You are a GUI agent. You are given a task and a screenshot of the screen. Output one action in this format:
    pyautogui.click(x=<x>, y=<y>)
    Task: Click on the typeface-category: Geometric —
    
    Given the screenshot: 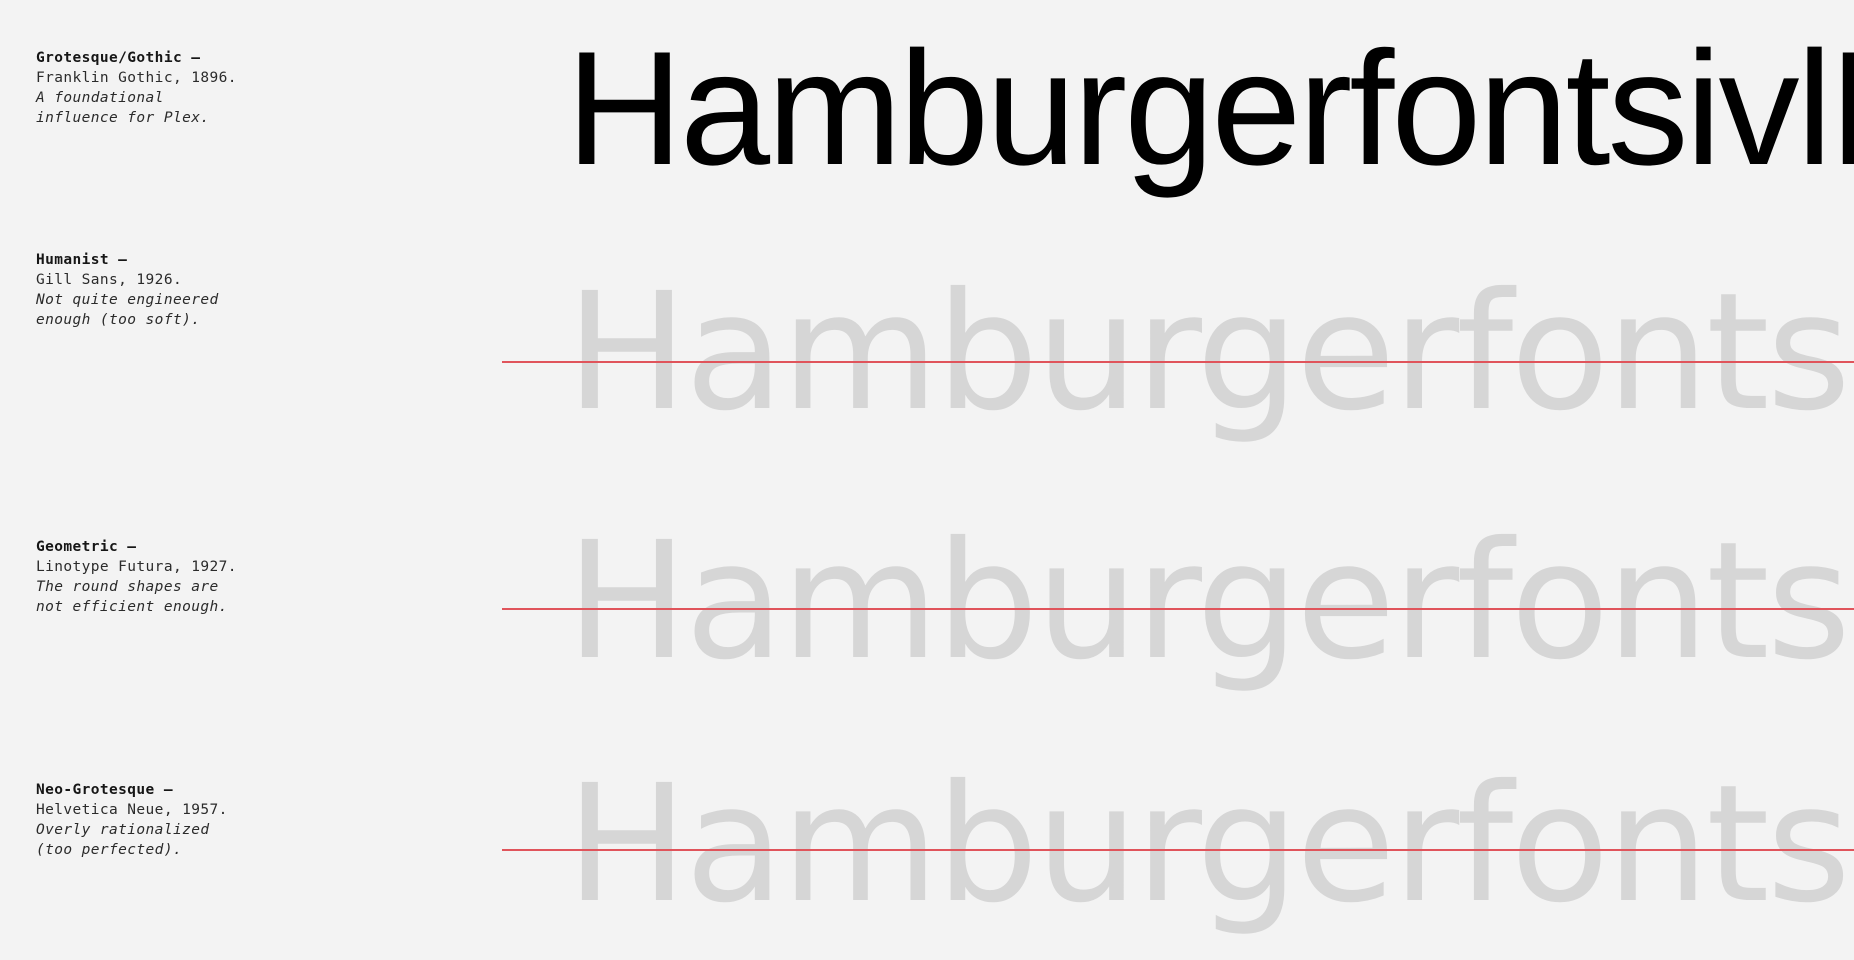 What is the action you would take?
    pyautogui.click(x=86, y=547)
    